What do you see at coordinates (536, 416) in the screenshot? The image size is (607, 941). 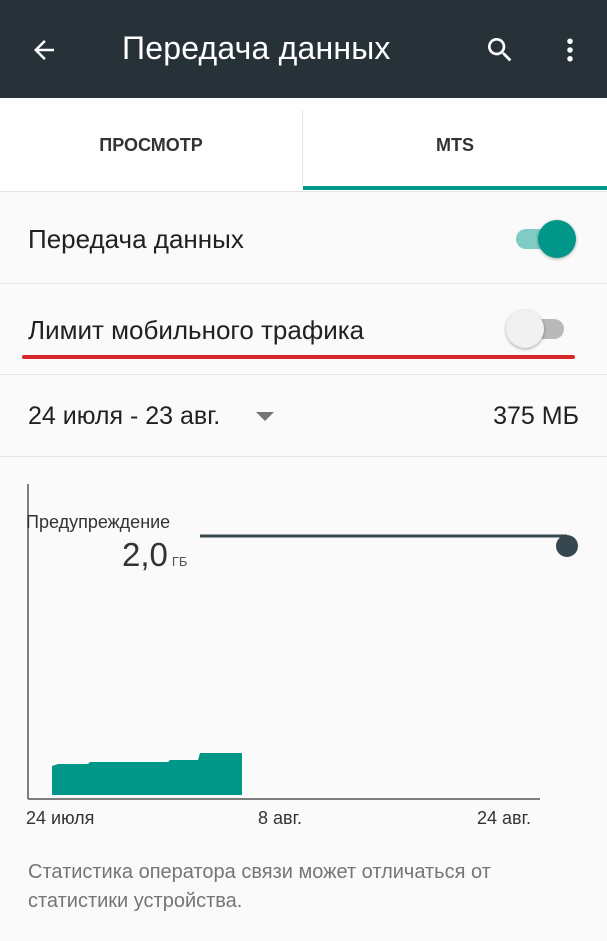 I see `usage-total: 375 МБ` at bounding box center [536, 416].